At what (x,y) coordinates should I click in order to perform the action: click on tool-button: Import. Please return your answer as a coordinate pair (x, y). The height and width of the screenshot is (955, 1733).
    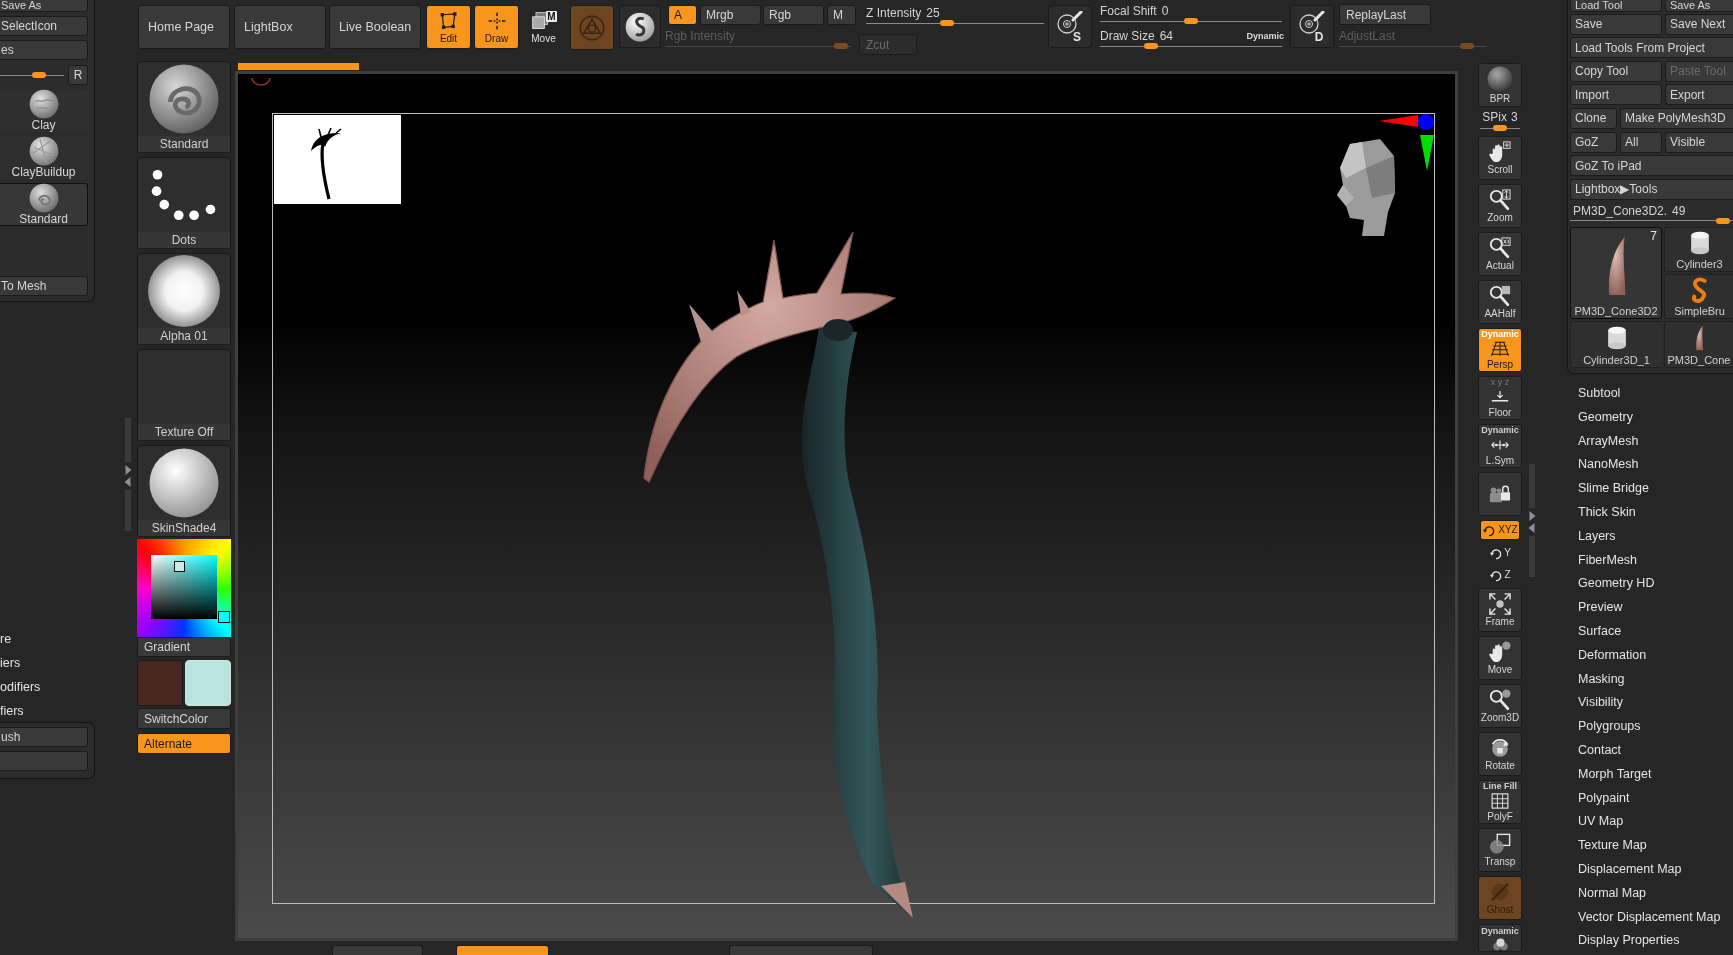
    Looking at the image, I should click on (1616, 95).